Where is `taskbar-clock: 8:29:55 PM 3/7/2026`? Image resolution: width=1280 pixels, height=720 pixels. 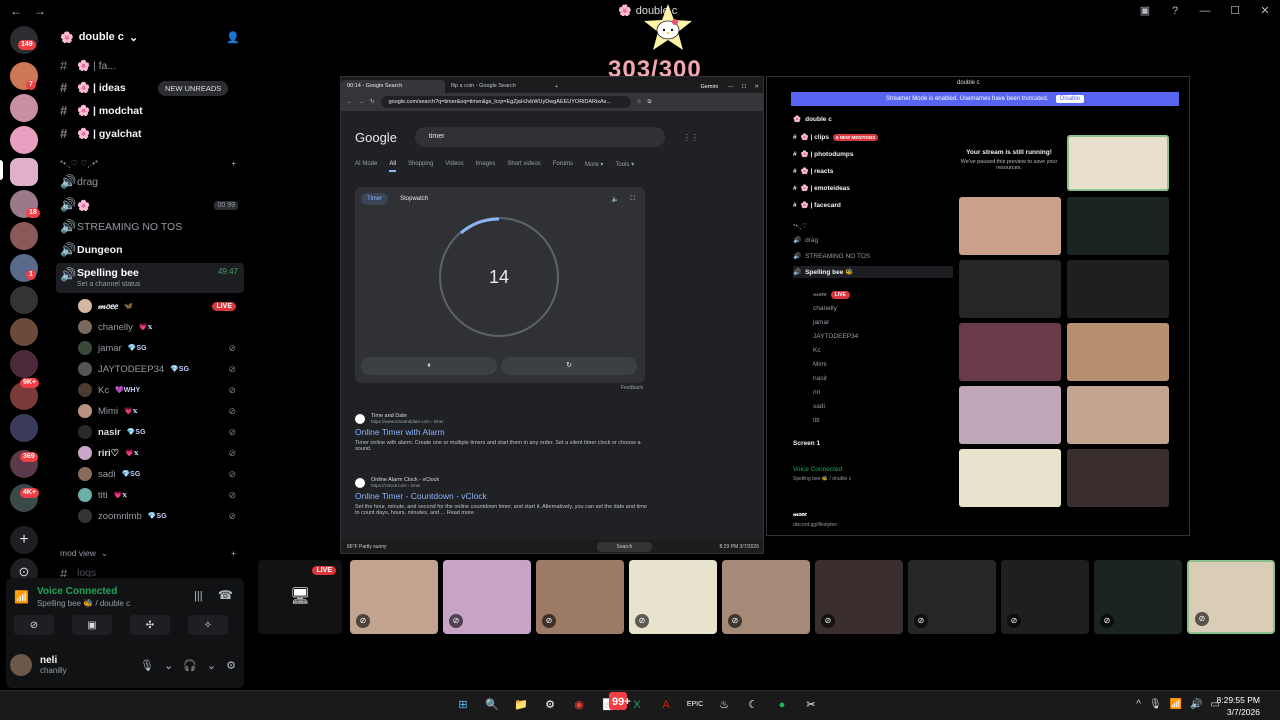
taskbar-clock: 8:29:55 PM 3/7/2026 is located at coordinates (1238, 706).